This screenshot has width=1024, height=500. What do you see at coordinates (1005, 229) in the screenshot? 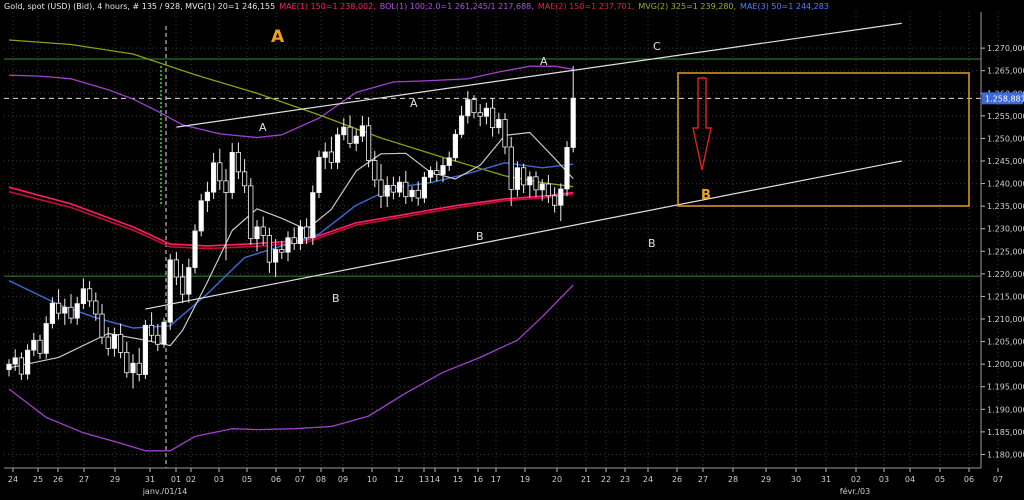
I see `y-tick-label: 1.230,000` at bounding box center [1005, 229].